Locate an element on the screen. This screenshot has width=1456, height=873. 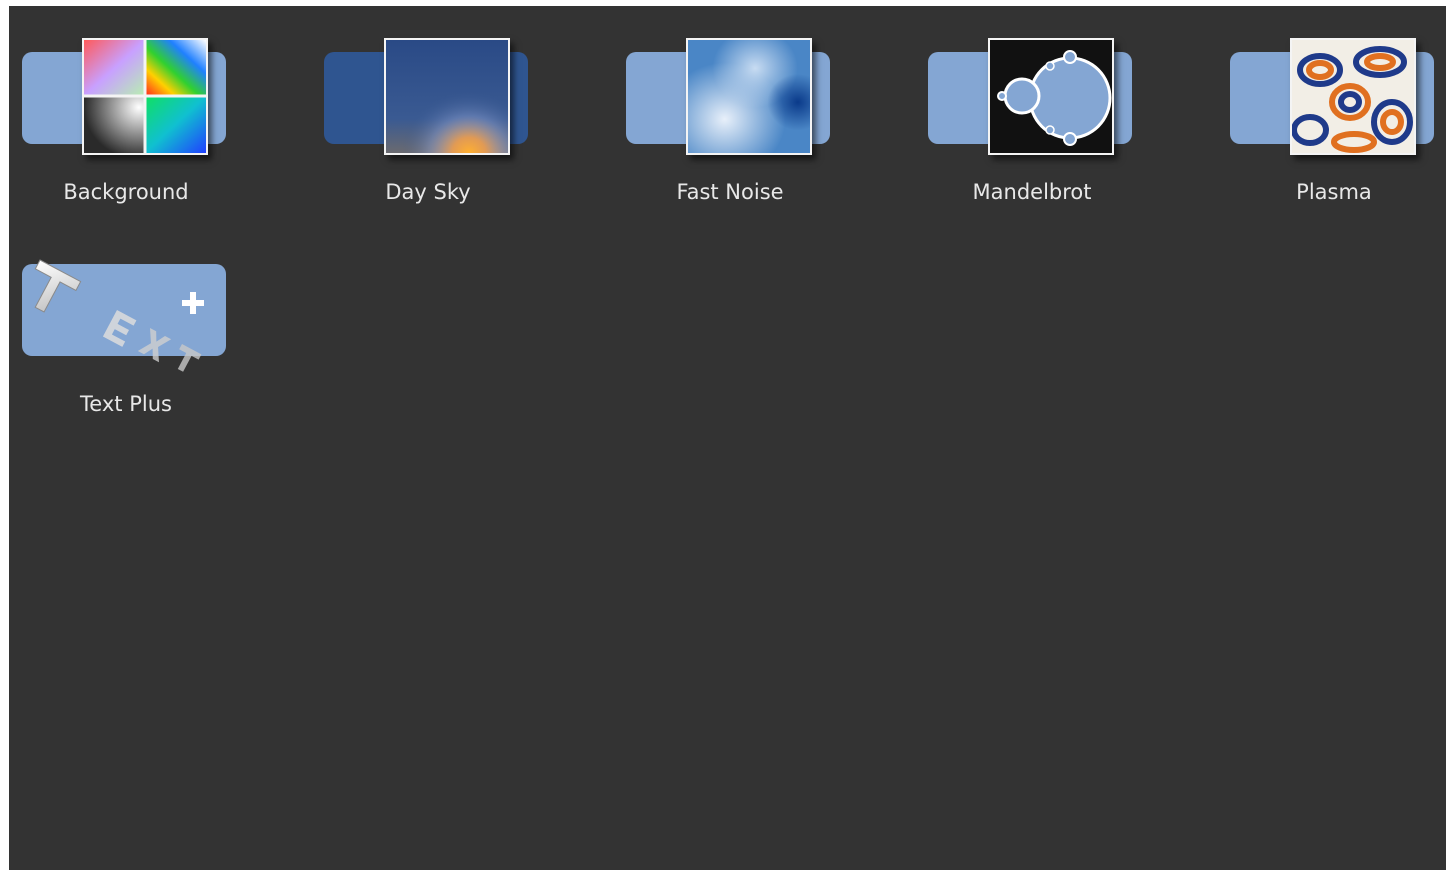
tile-background-label: Background is located at coordinates (126, 192).